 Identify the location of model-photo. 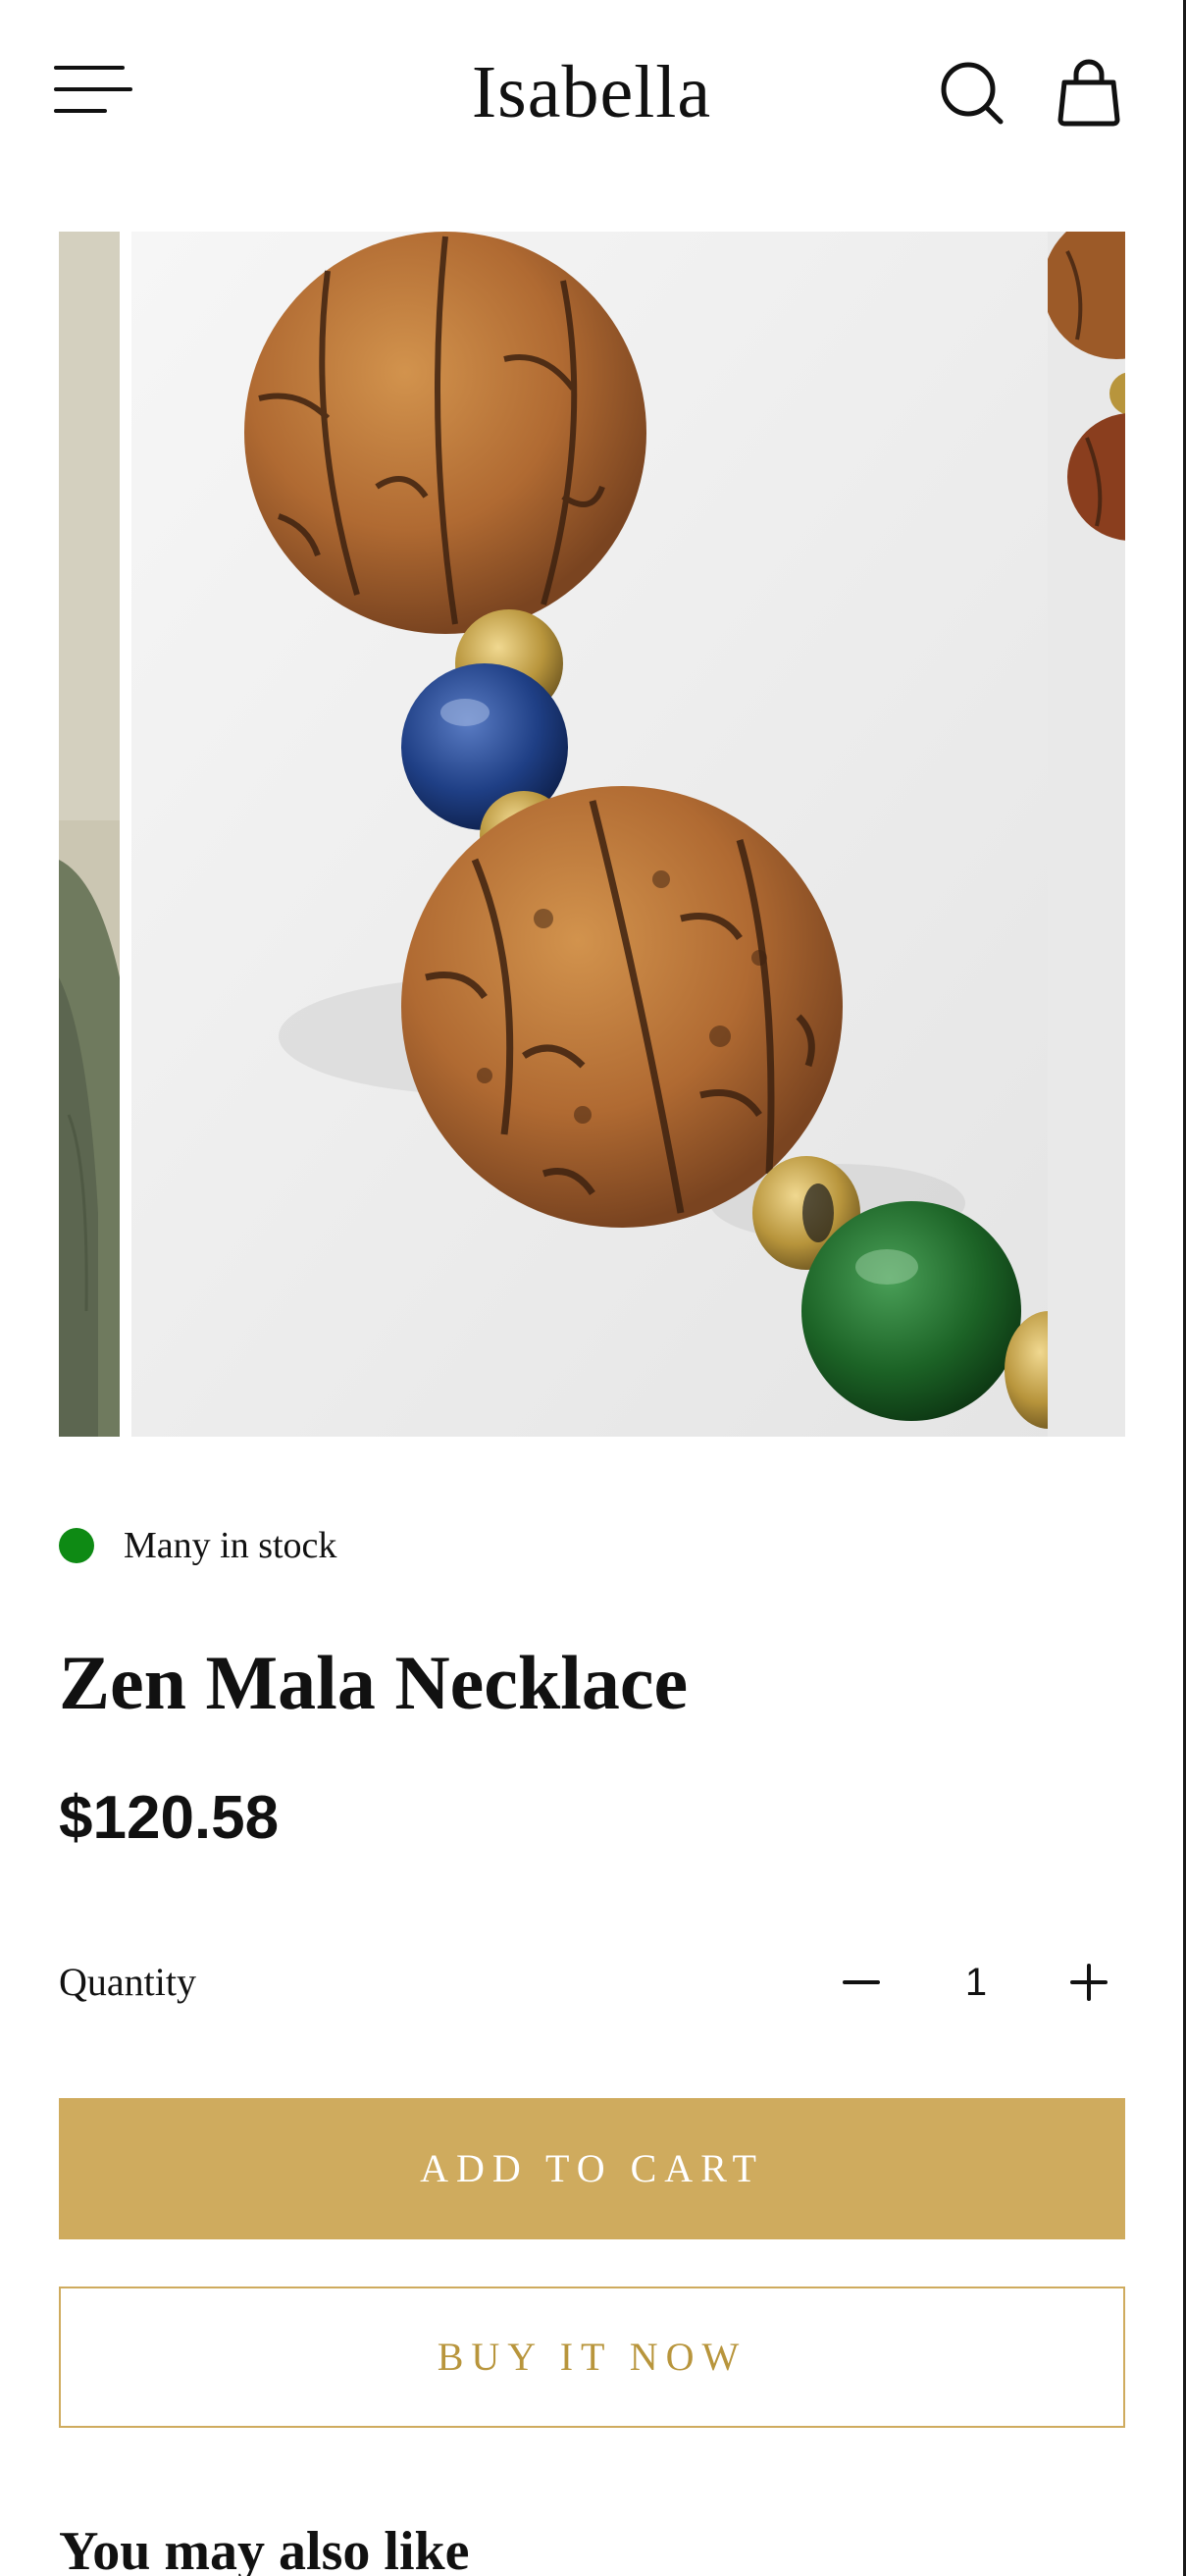
(89, 834).